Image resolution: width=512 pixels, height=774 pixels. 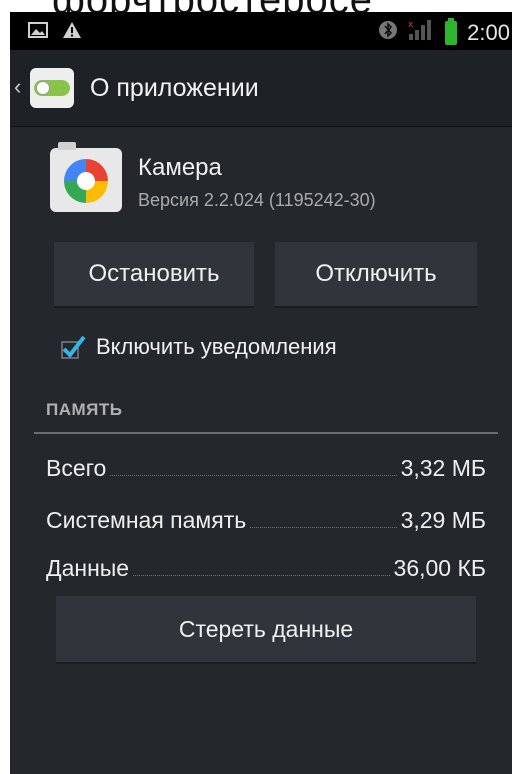 What do you see at coordinates (38, 32) in the screenshot?
I see `image-icon` at bounding box center [38, 32].